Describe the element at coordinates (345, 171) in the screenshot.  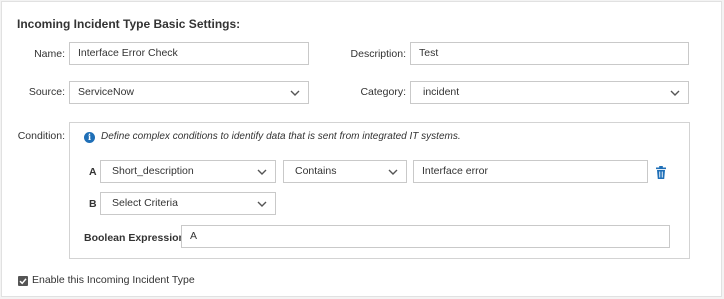
I see `criteria-a-operator-select: Contains` at that location.